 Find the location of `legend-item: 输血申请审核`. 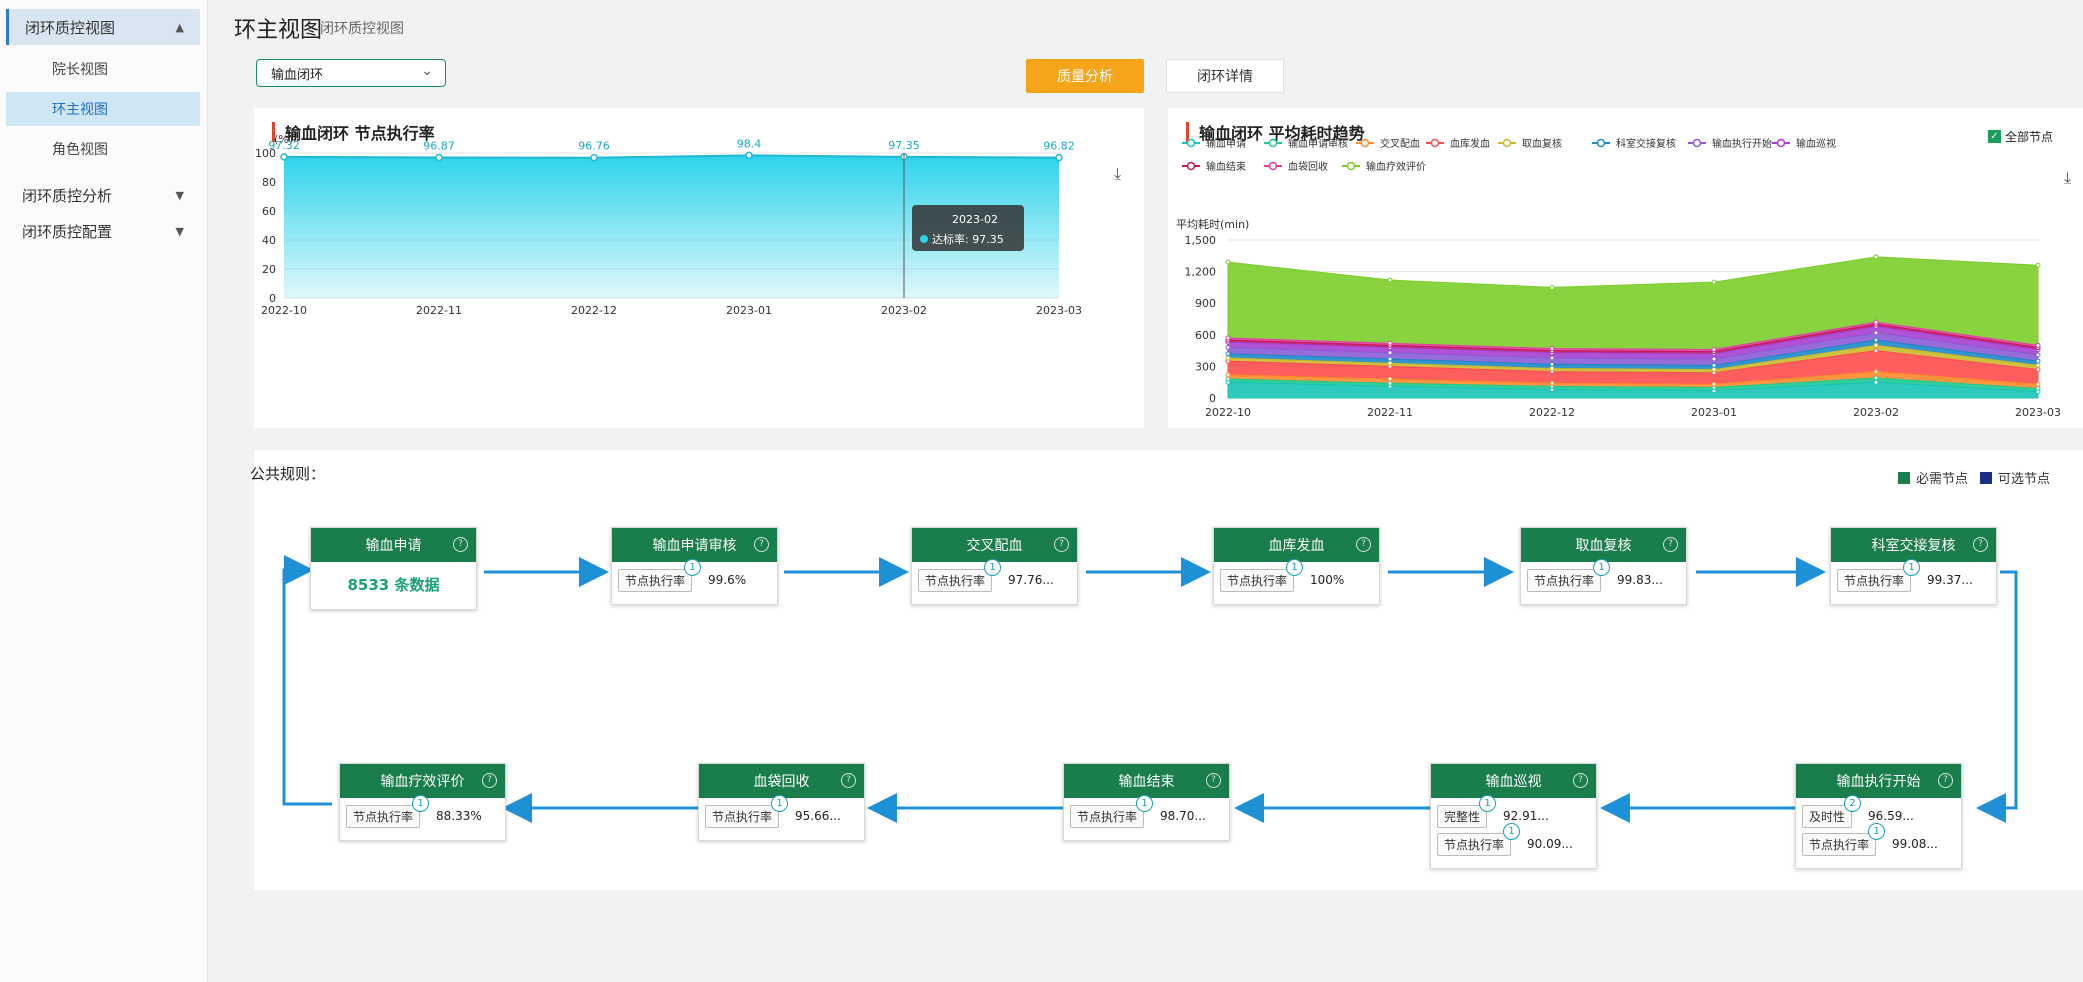

legend-item: 输血申请审核 is located at coordinates (1306, 143).